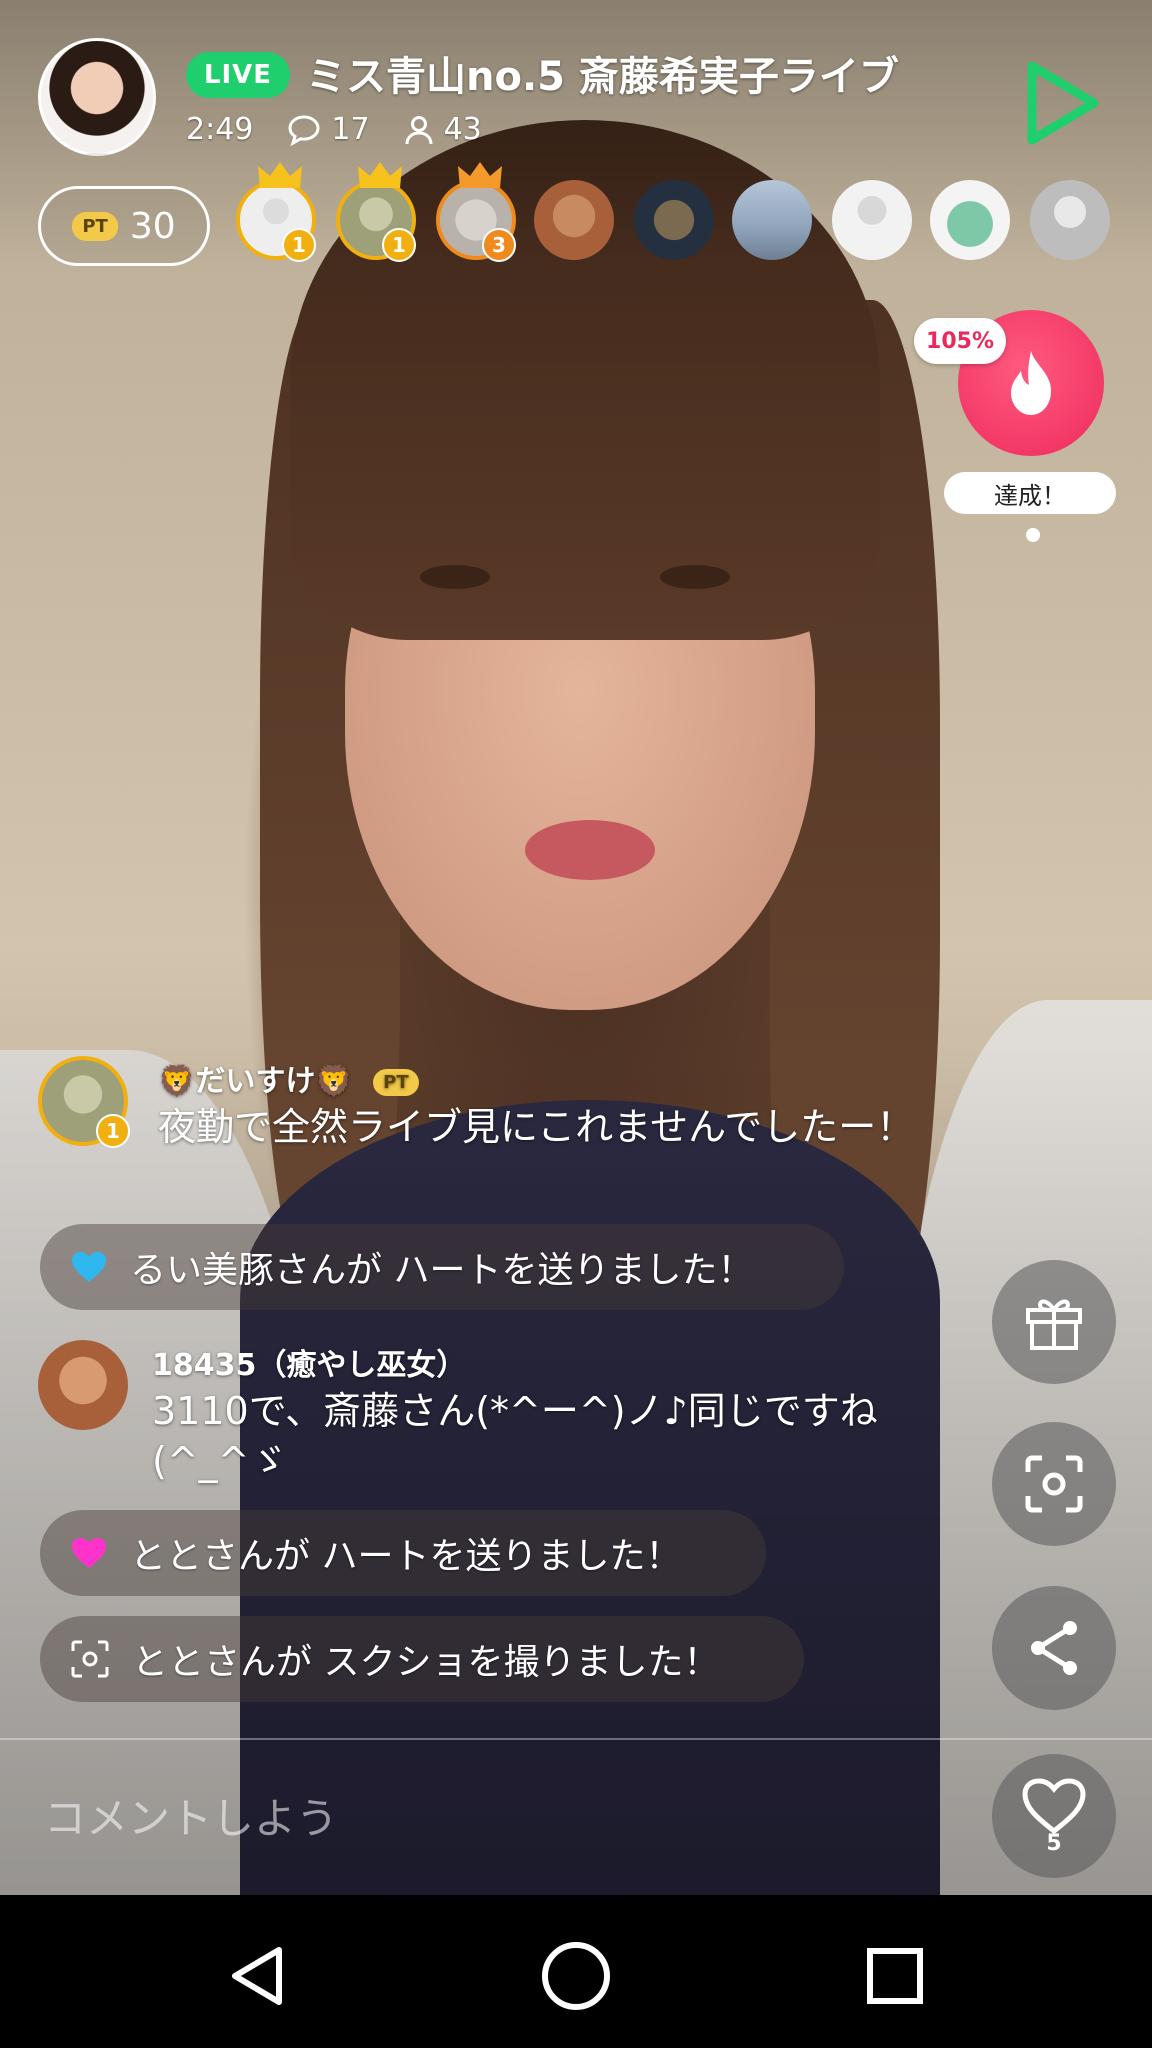 This screenshot has width=1152, height=2048. I want to click on comment-count: 17, so click(350, 129).